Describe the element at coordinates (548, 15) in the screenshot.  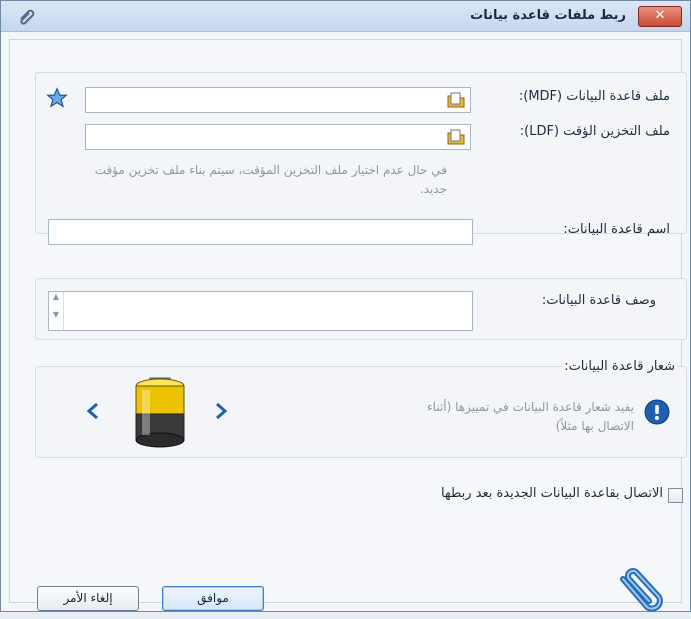
I see `window-title: ربط ملفات قاعدة بيانات` at that location.